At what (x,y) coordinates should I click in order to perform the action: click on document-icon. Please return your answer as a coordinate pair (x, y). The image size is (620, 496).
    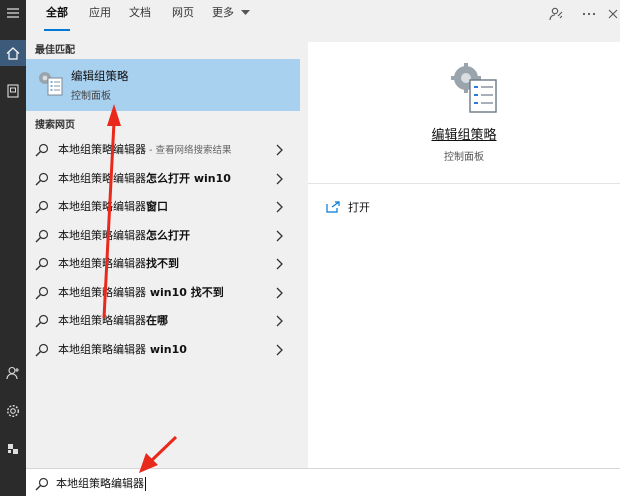
    Looking at the image, I should click on (13, 91).